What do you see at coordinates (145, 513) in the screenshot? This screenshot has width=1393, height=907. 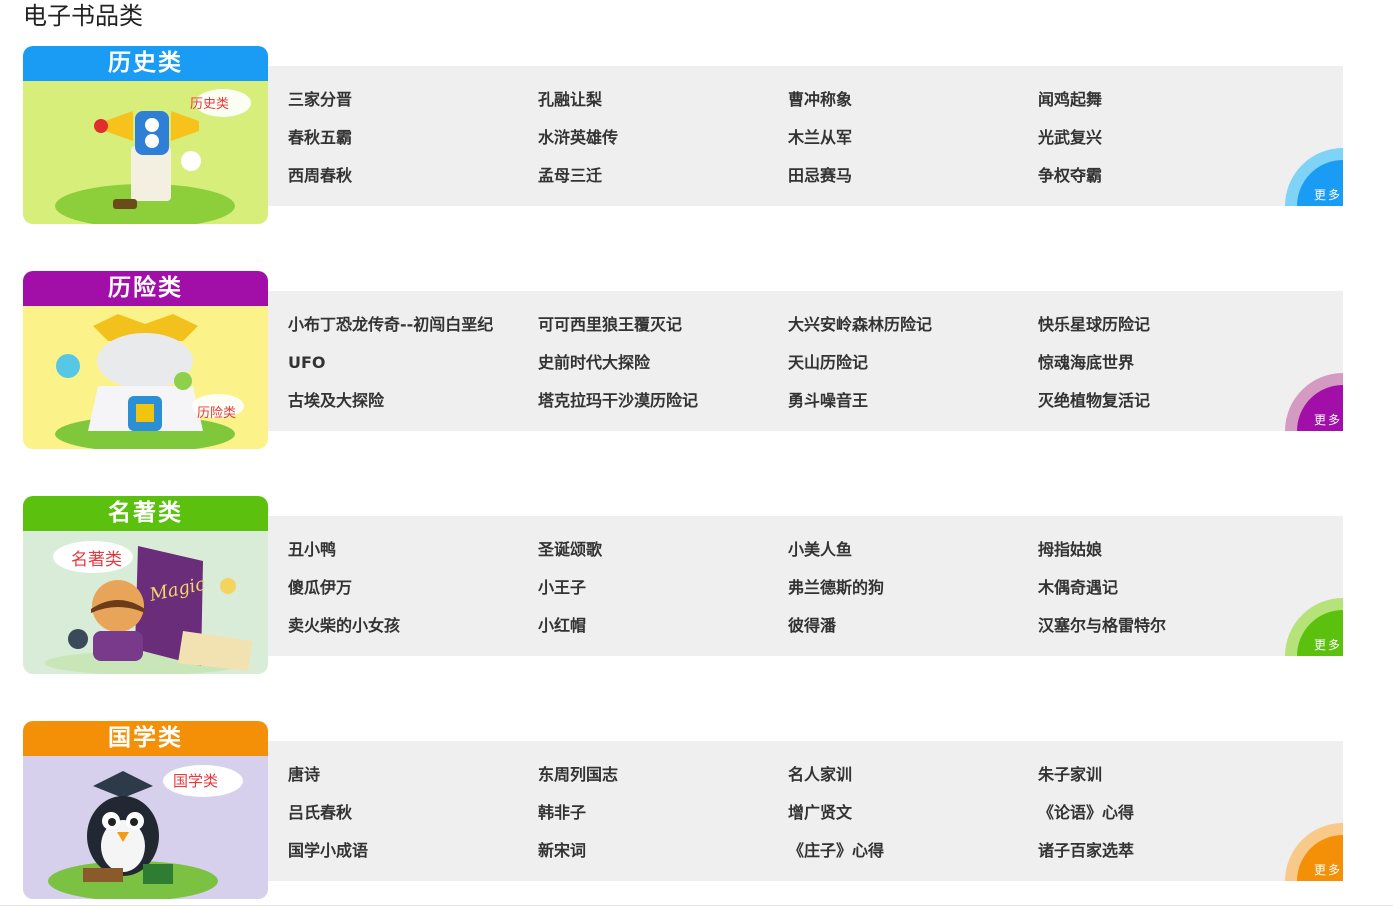 I see `category-header: 名著类` at bounding box center [145, 513].